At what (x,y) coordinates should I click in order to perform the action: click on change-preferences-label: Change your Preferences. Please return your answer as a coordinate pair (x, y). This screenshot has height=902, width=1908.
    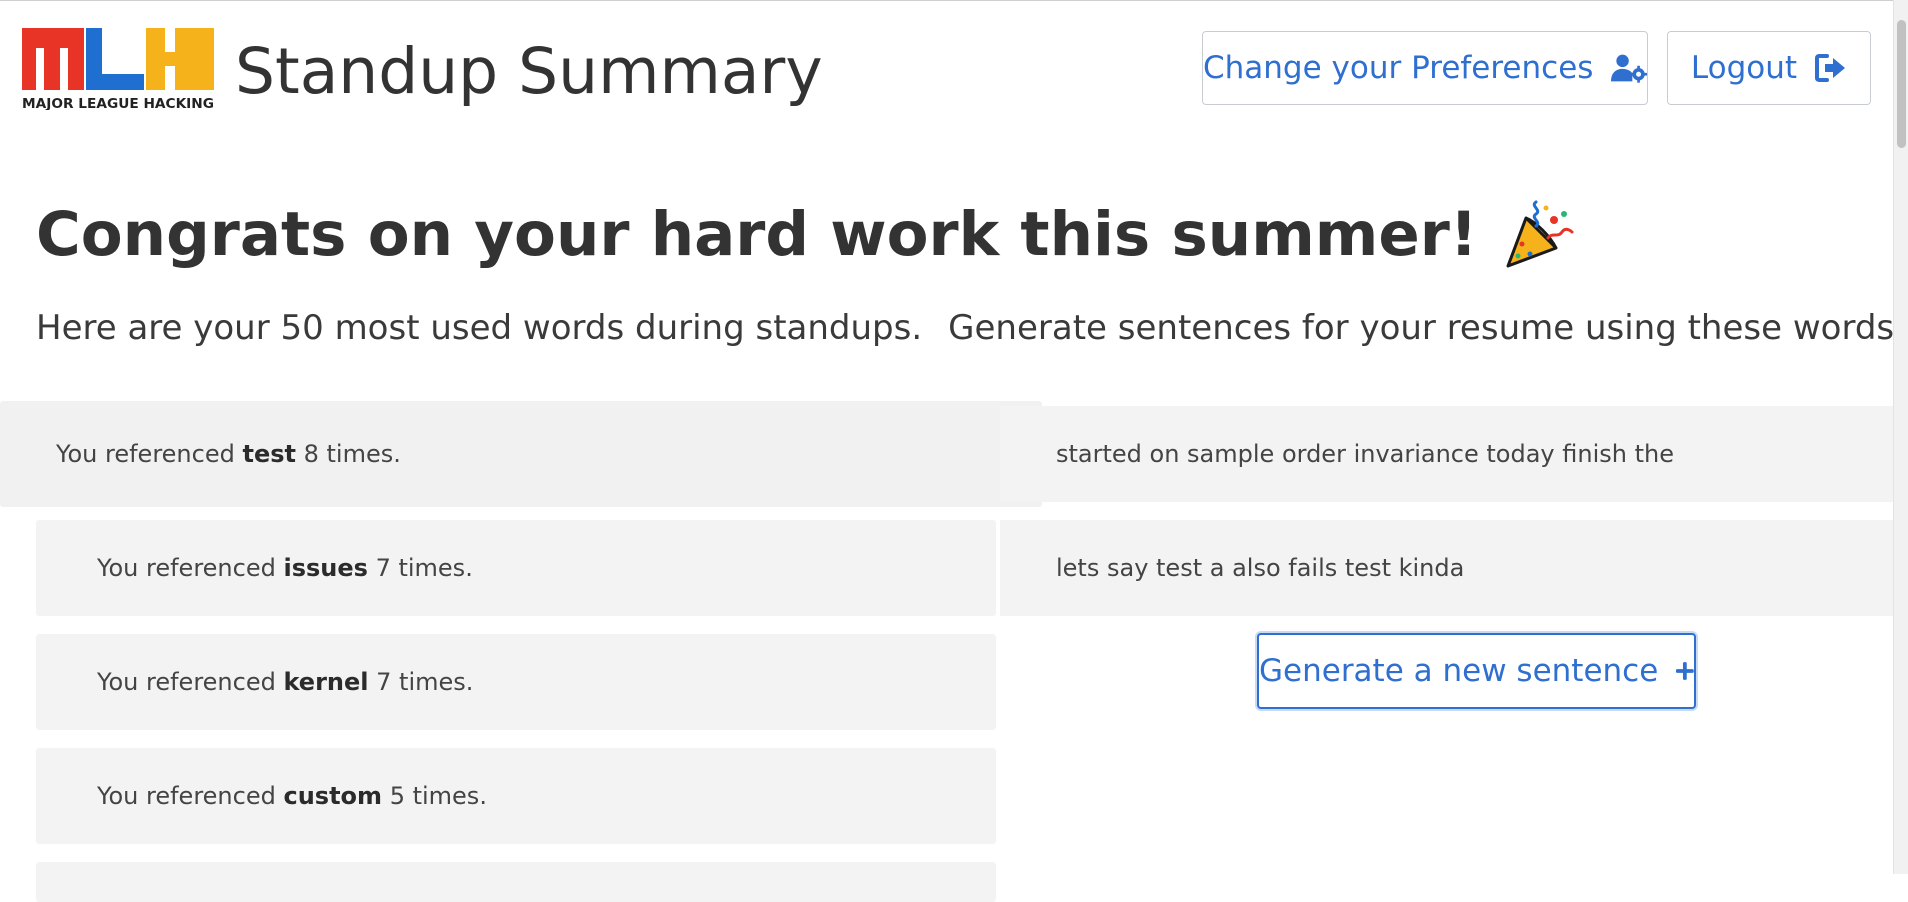
    Looking at the image, I should click on (1398, 68).